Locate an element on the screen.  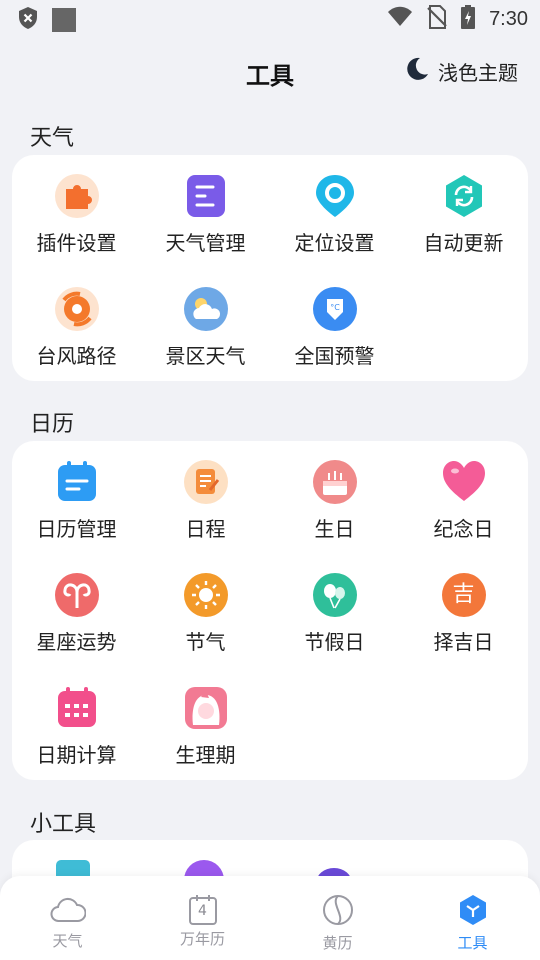
wifi-icon is located at coordinates (400, 19).